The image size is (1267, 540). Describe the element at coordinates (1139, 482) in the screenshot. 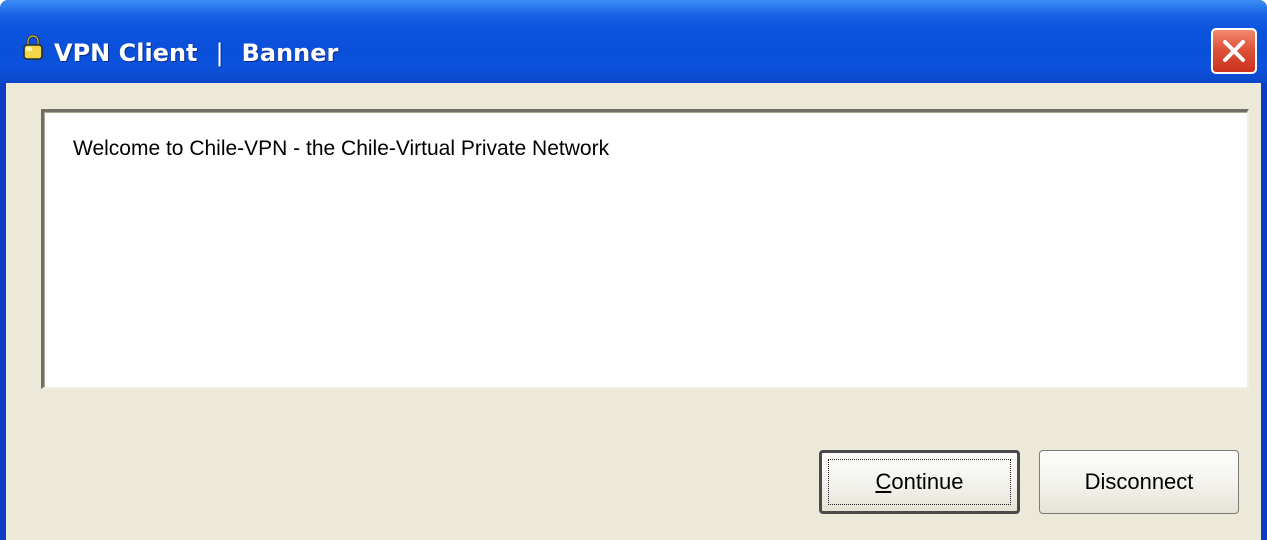

I see `disconnect-button: Disconnect` at that location.